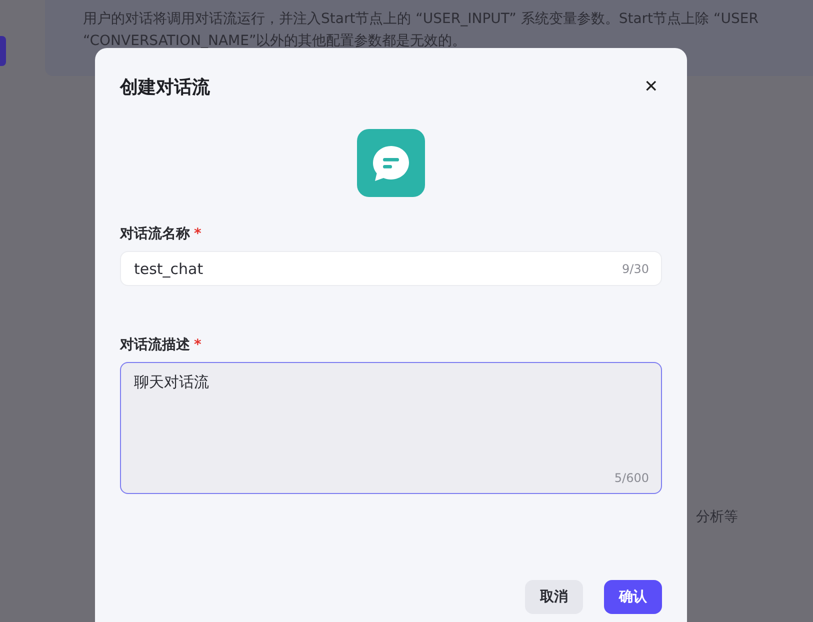  Describe the element at coordinates (651, 86) in the screenshot. I see `close-button: ✕` at that location.